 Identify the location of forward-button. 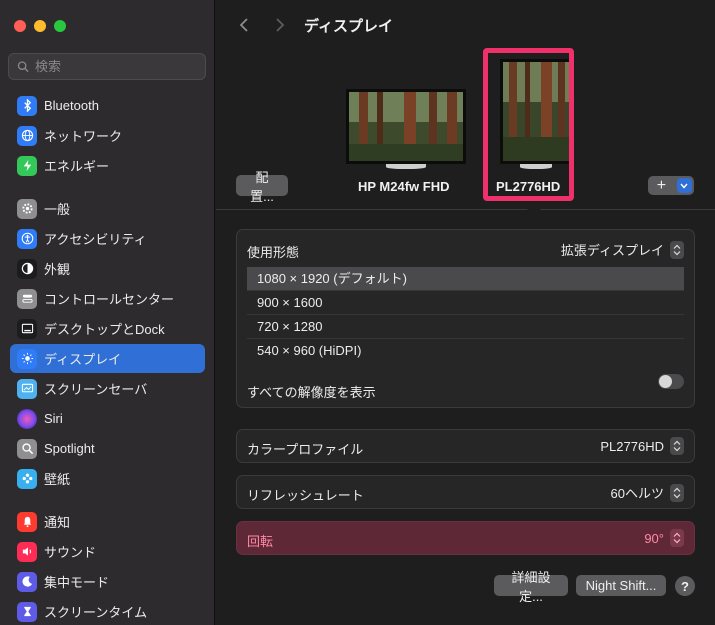
(280, 25).